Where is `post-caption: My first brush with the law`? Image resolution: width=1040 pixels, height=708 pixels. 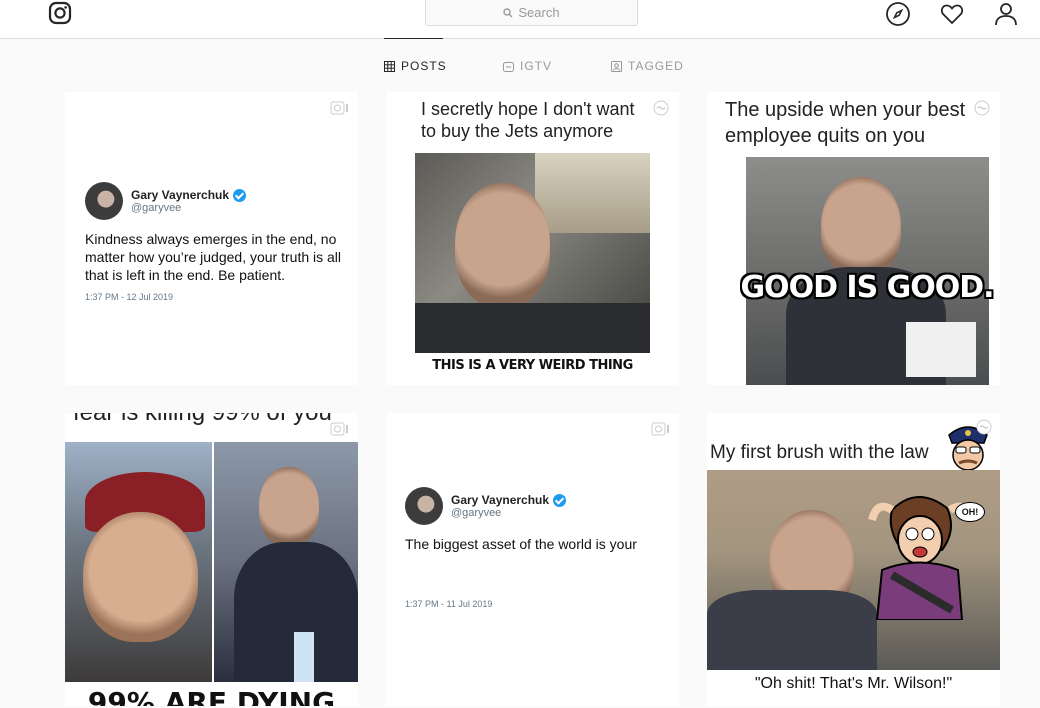 post-caption: My first brush with the law is located at coordinates (819, 452).